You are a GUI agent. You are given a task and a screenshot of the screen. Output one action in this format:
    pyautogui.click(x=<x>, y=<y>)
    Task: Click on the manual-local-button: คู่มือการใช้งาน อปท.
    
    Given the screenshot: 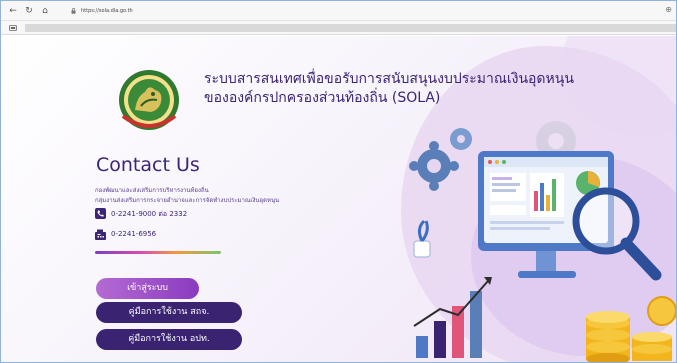 What is the action you would take?
    pyautogui.click(x=169, y=339)
    